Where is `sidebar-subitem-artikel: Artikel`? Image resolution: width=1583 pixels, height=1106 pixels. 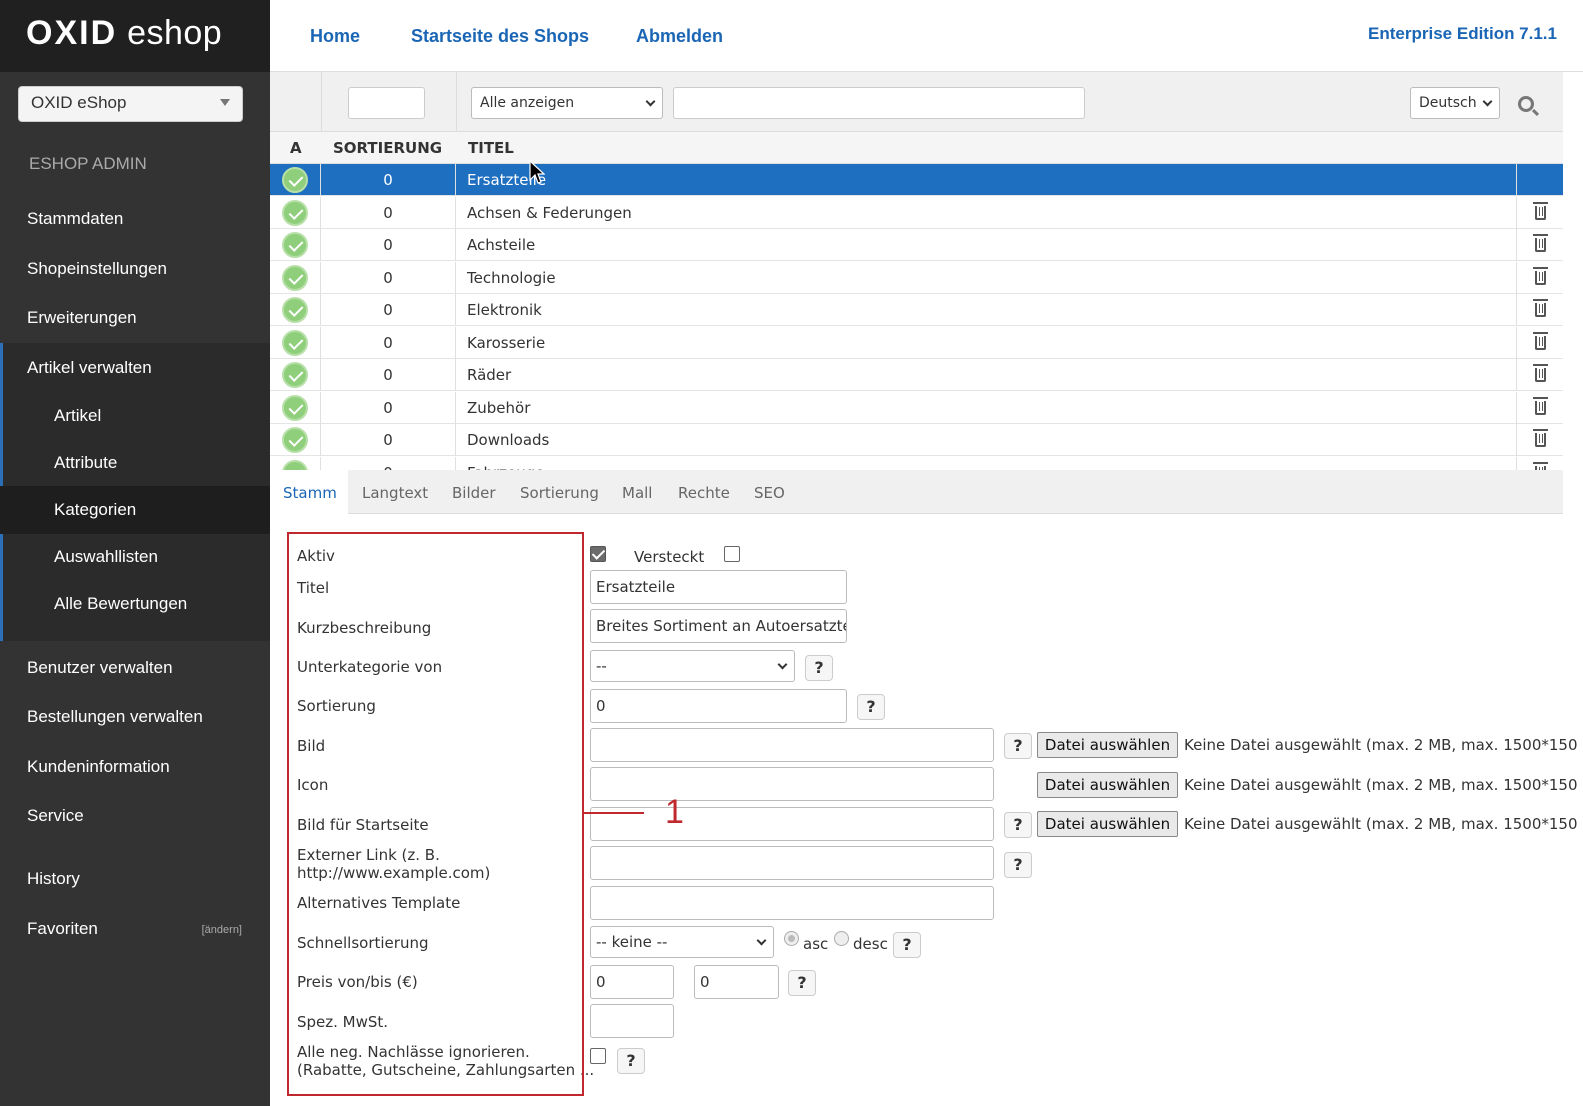
sidebar-subitem-artikel: Artikel is located at coordinates (77, 416).